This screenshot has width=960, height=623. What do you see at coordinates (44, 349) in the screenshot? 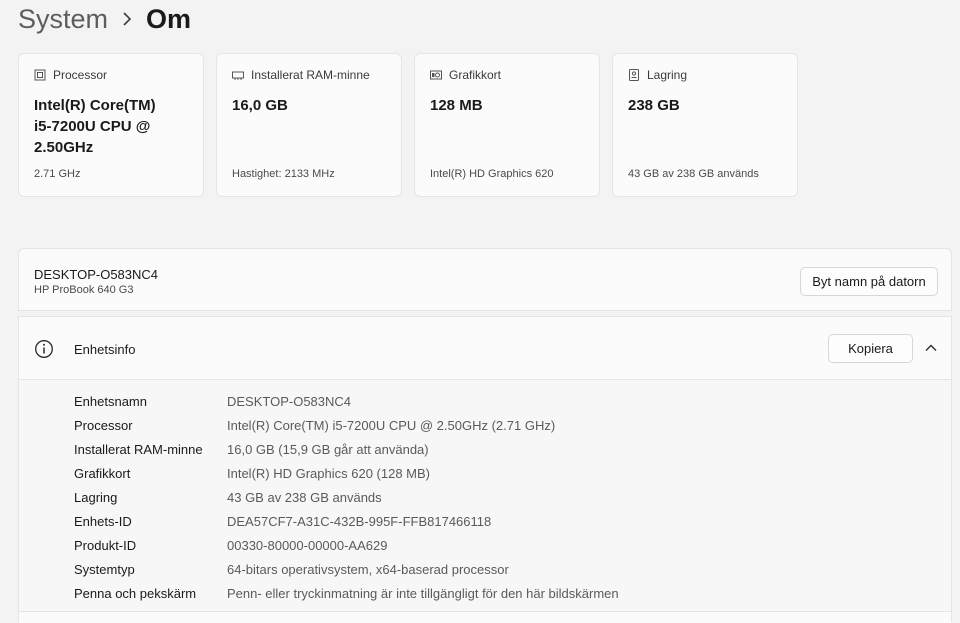
I see `info-icon` at bounding box center [44, 349].